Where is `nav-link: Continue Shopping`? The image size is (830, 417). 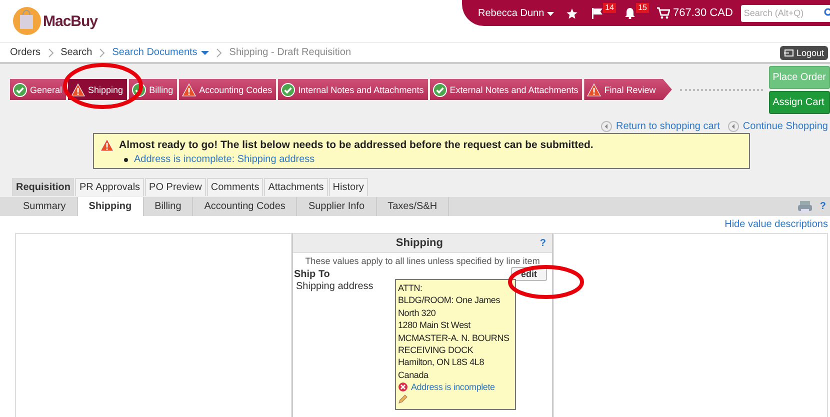
nav-link: Continue Shopping is located at coordinates (778, 126).